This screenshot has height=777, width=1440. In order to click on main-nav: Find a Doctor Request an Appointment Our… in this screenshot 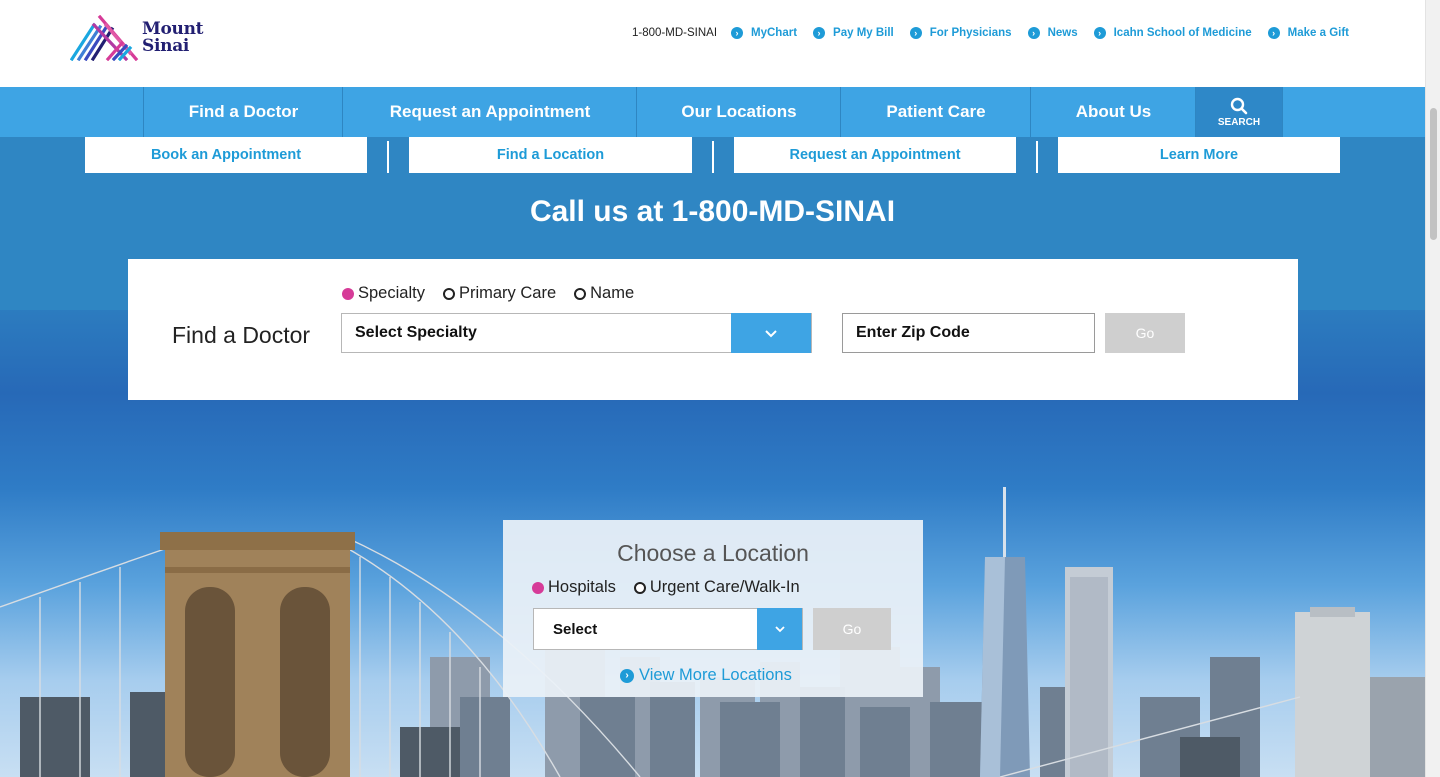, I will do `click(712, 112)`.